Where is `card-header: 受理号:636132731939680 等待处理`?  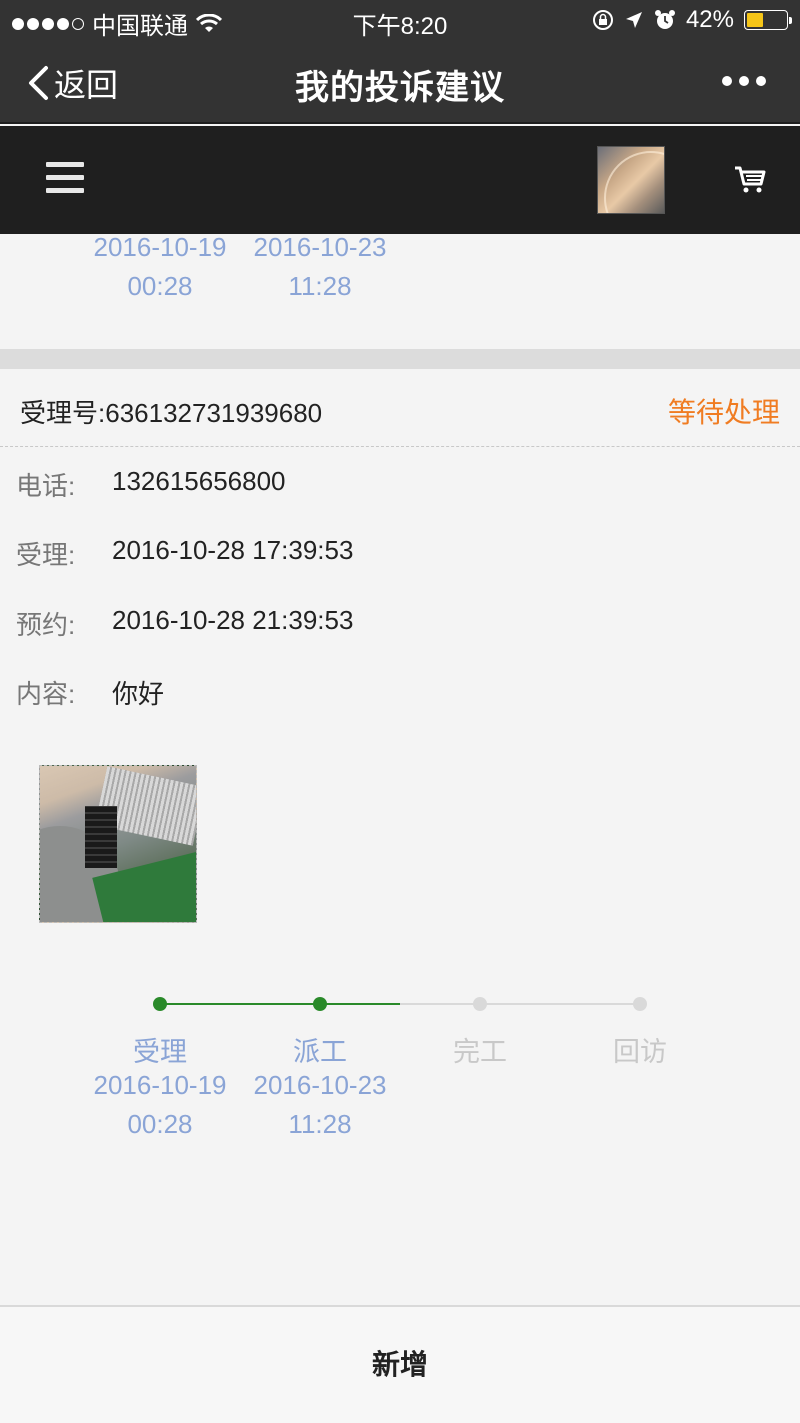
card-header: 受理号:636132731939680 等待处理 is located at coordinates (400, 408).